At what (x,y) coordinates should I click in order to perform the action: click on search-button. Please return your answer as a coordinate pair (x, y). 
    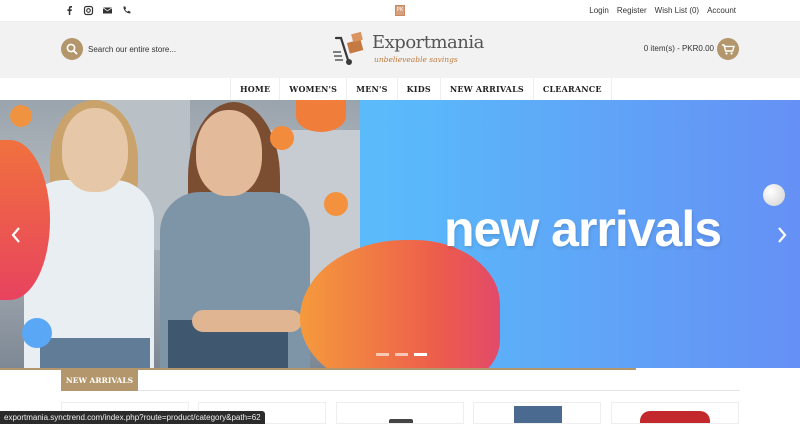
    Looking at the image, I should click on (72, 49).